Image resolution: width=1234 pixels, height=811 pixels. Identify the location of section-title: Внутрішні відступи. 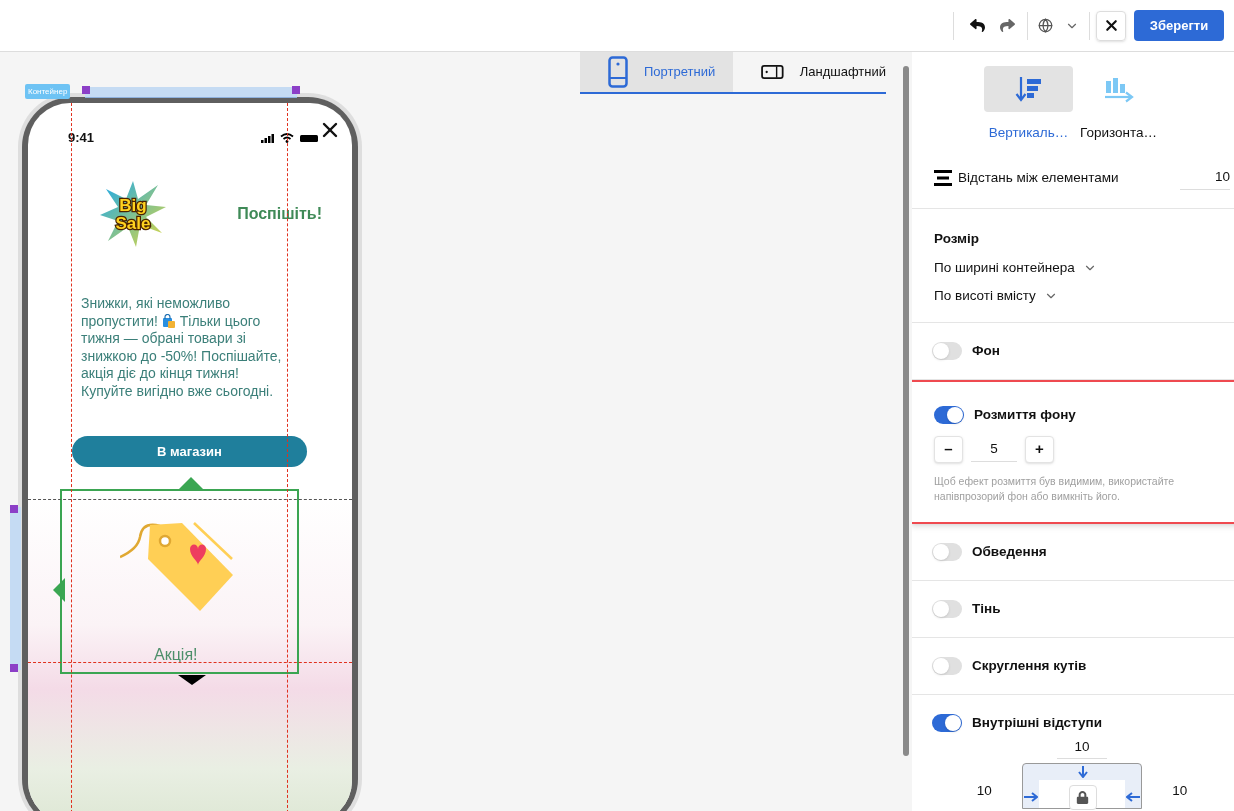
(1037, 723).